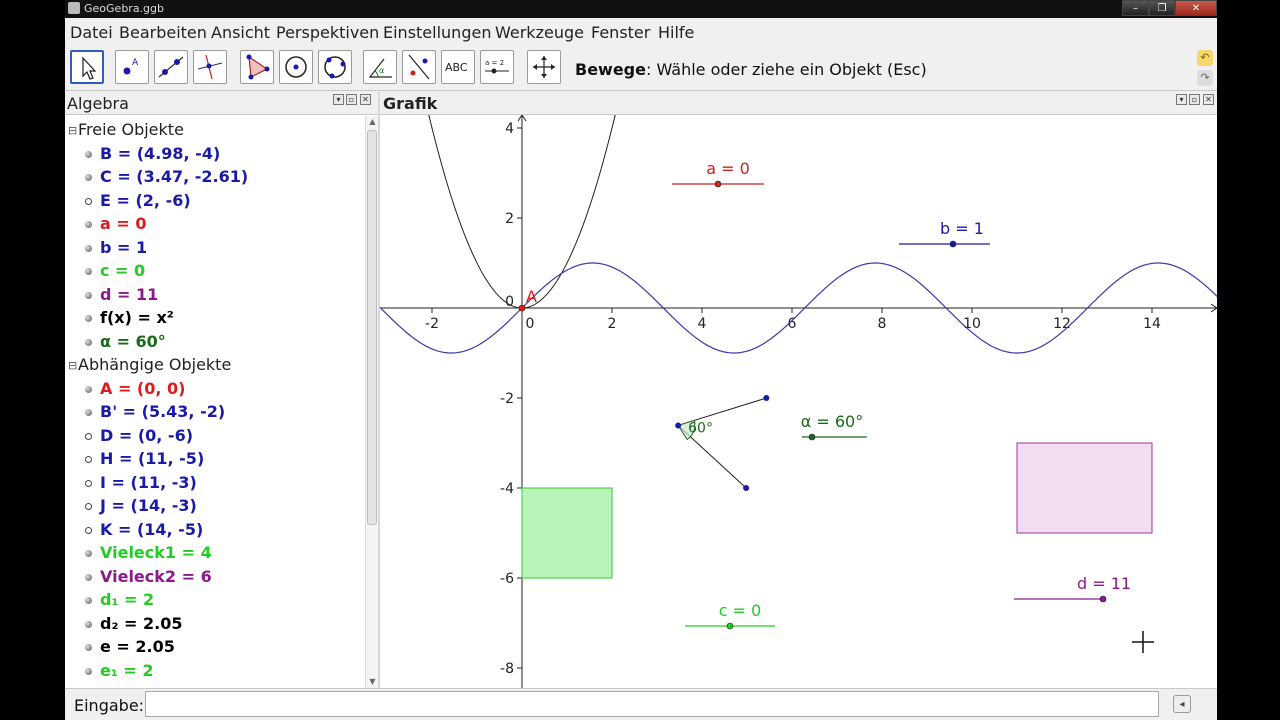  I want to click on algebra-item: C = (3.47, -2.61), so click(166, 176).